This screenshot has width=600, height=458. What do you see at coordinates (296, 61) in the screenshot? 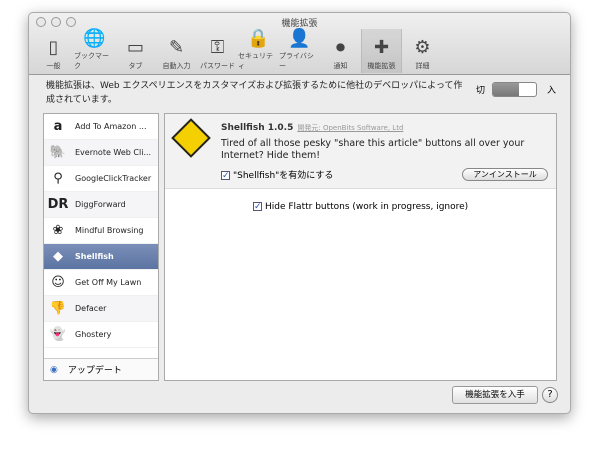
I see `toolbar-label: プライバシー` at bounding box center [296, 61].